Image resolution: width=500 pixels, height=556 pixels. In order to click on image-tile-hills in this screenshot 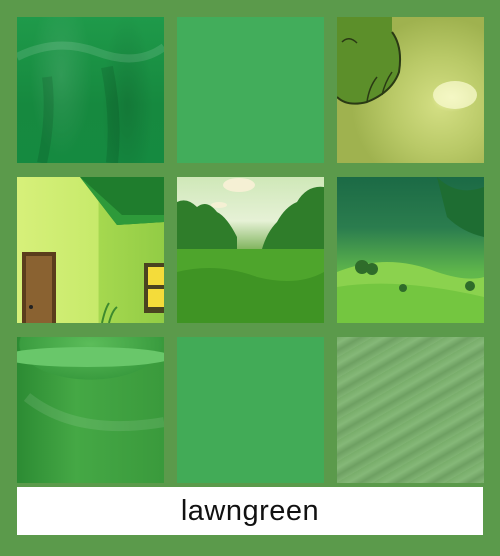, I will do `click(410, 250)`.